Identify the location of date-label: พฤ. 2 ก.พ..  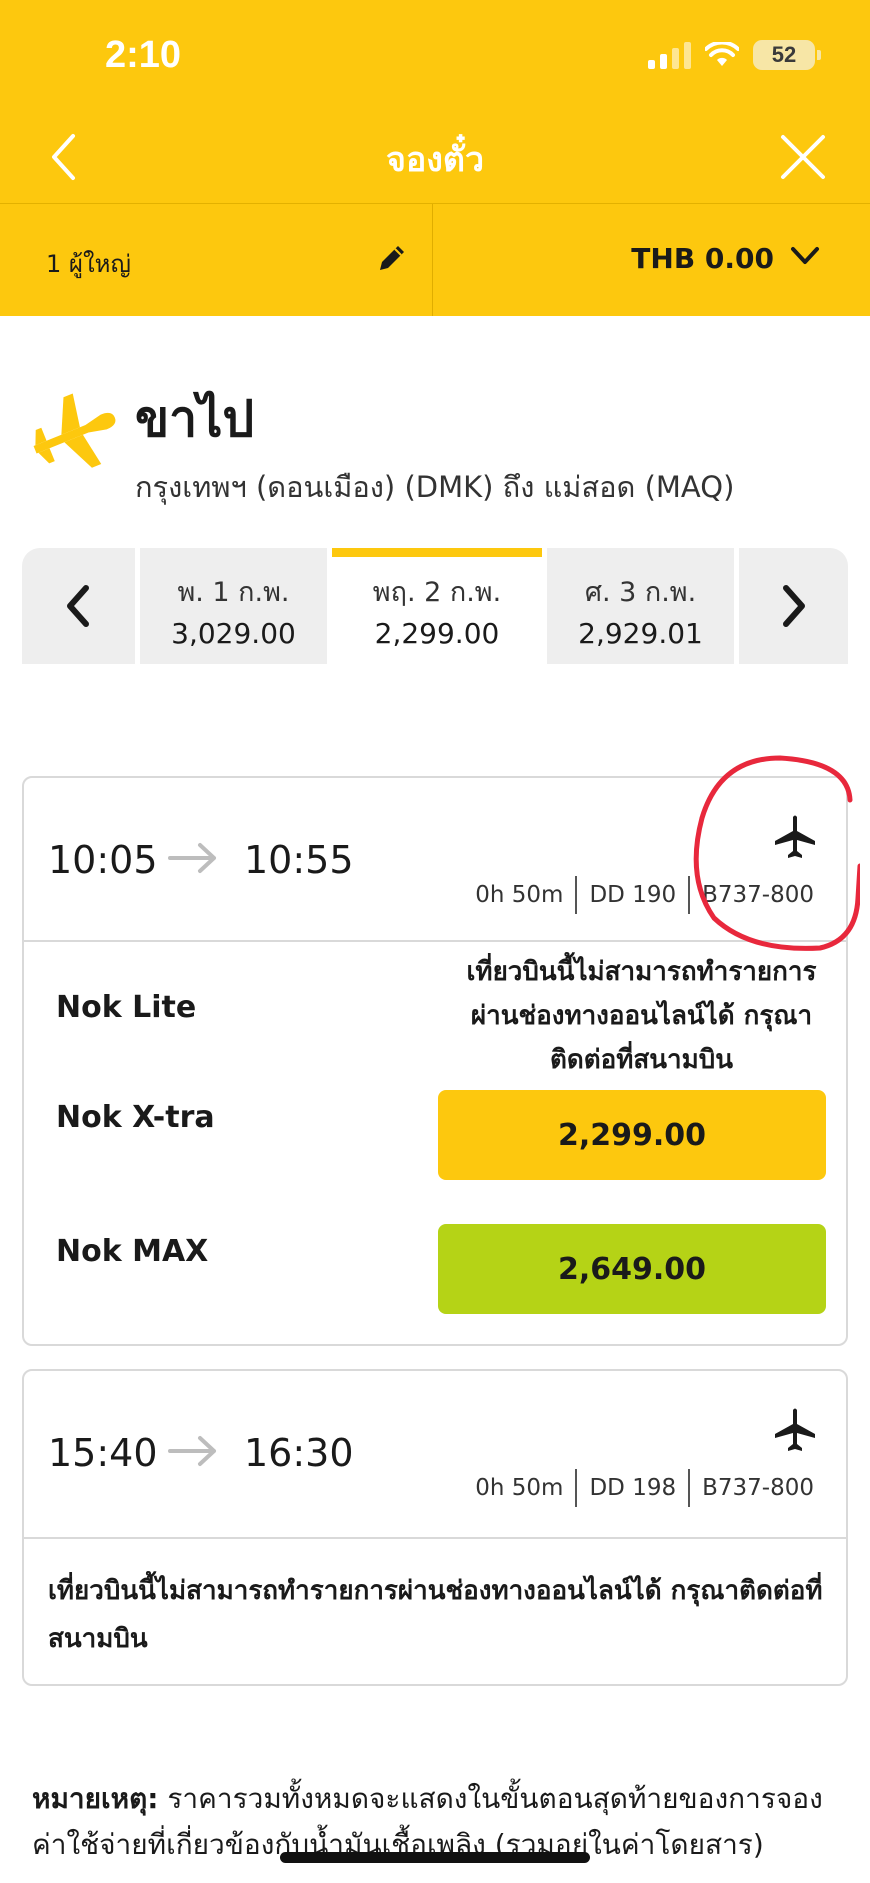
(437, 592).